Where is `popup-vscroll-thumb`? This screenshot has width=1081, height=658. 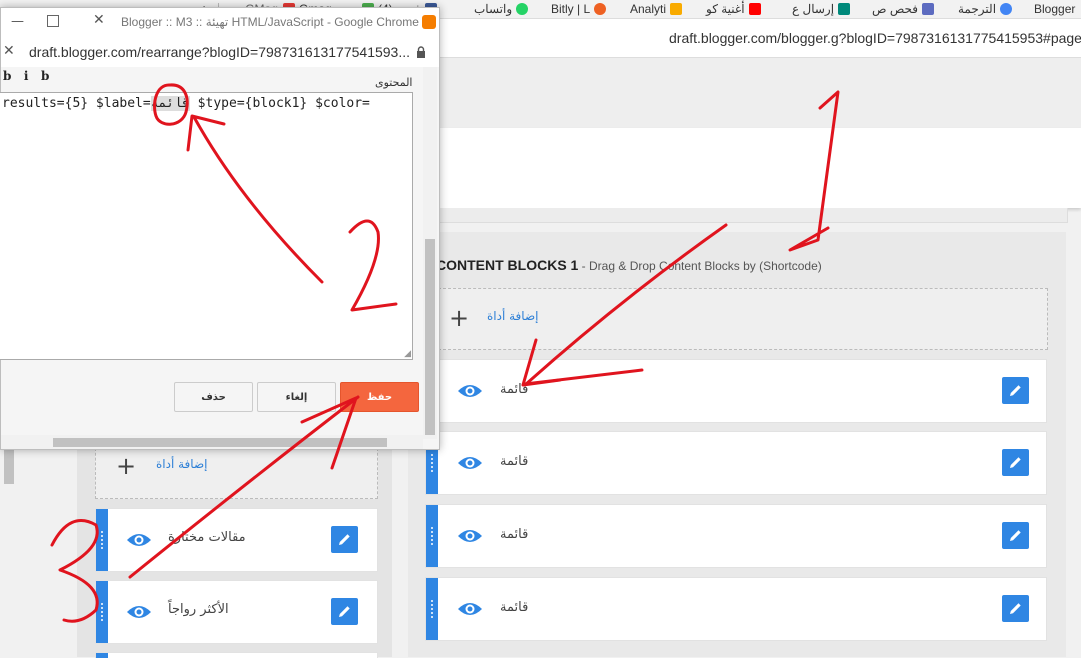
popup-vscroll-thumb is located at coordinates (430, 337).